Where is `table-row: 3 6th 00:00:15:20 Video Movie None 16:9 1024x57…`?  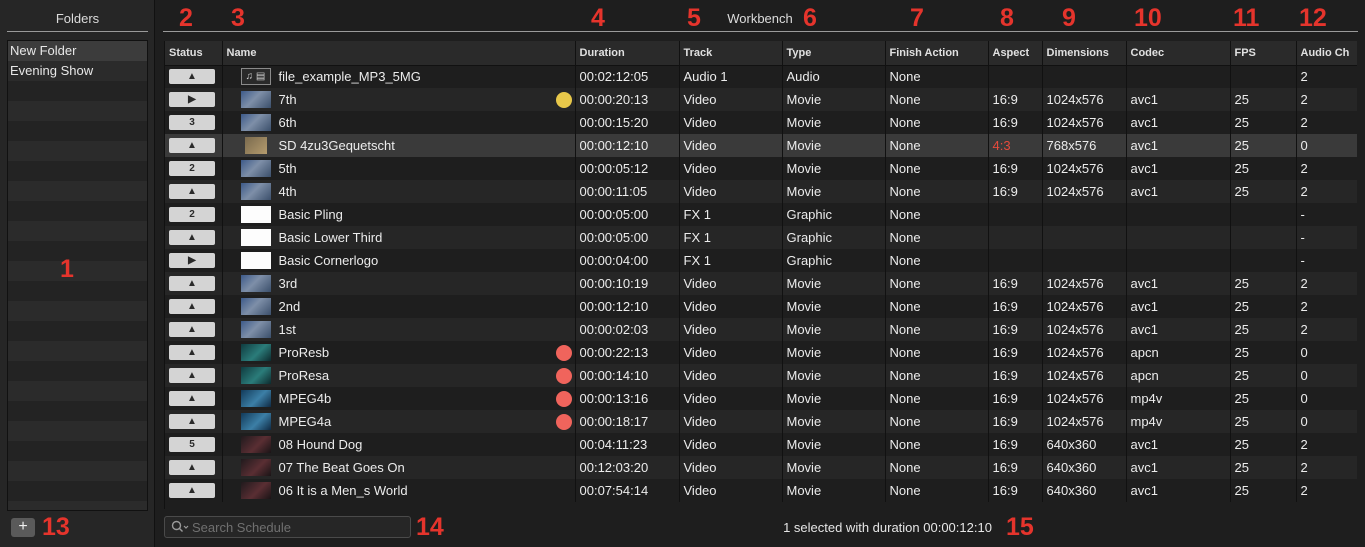 table-row: 3 6th 00:00:15:20 Video Movie None 16:9 1024x57… is located at coordinates (761, 122).